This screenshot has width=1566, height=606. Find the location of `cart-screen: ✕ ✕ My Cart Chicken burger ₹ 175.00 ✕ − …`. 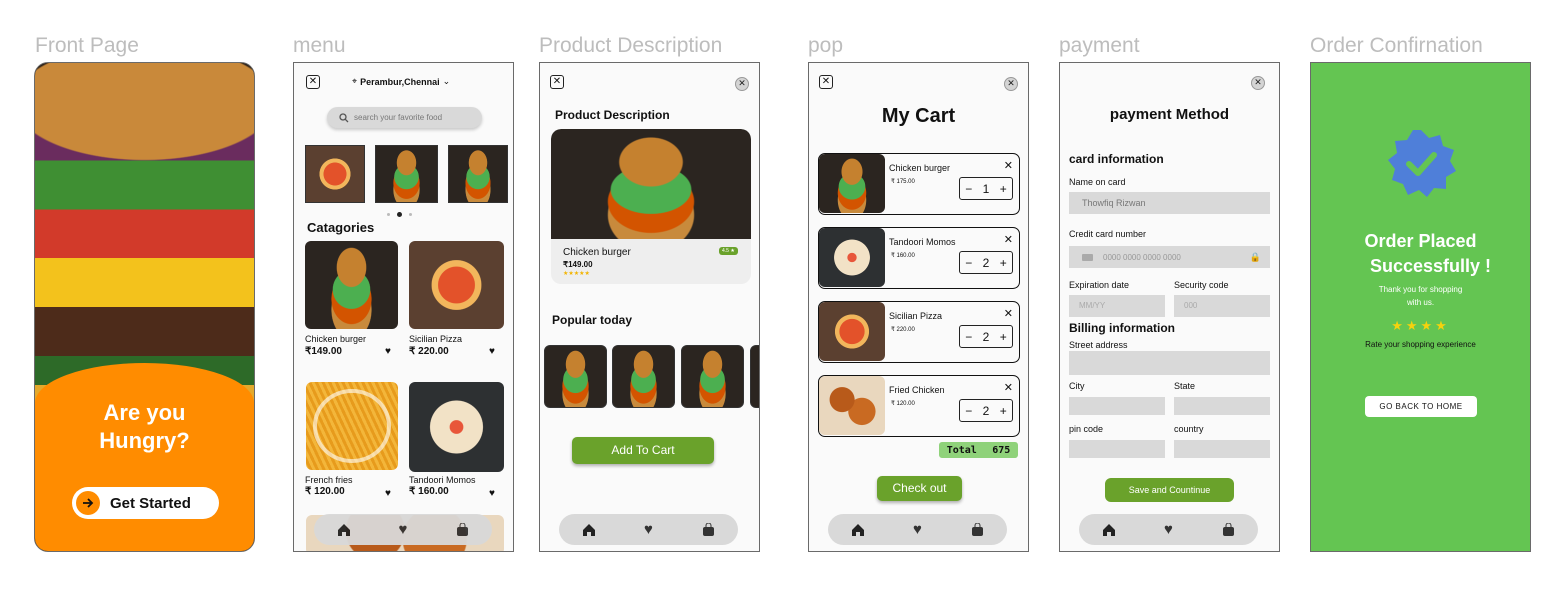

cart-screen: ✕ ✕ My Cart Chicken burger ₹ 175.00 ✕ − … is located at coordinates (918, 307).